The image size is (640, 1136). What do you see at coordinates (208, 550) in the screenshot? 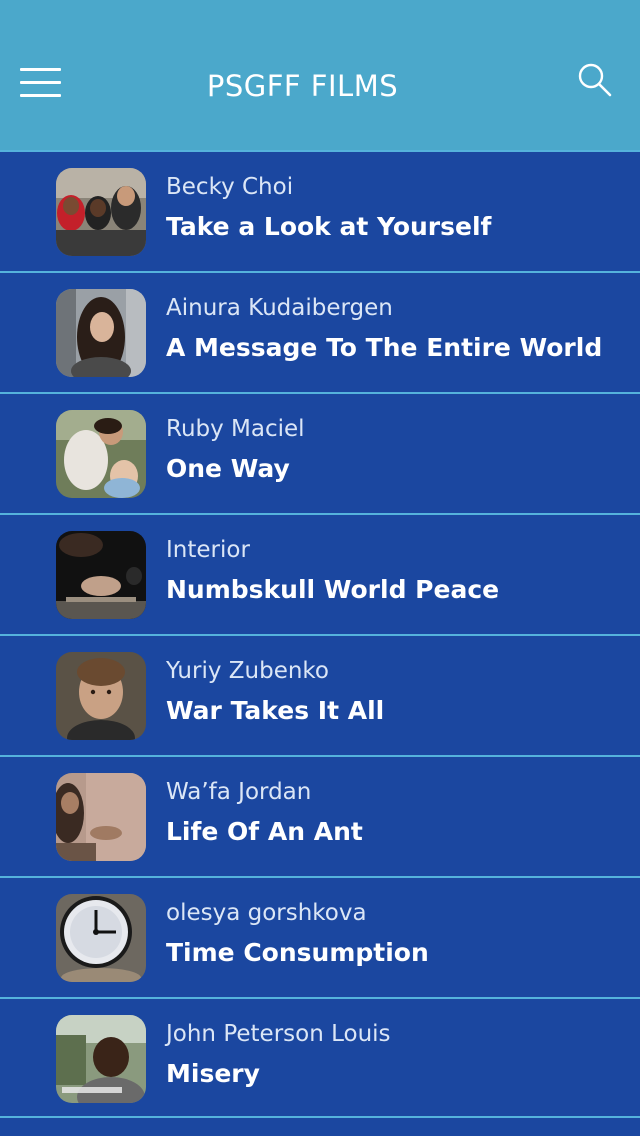
I see `film-author: Interior` at bounding box center [208, 550].